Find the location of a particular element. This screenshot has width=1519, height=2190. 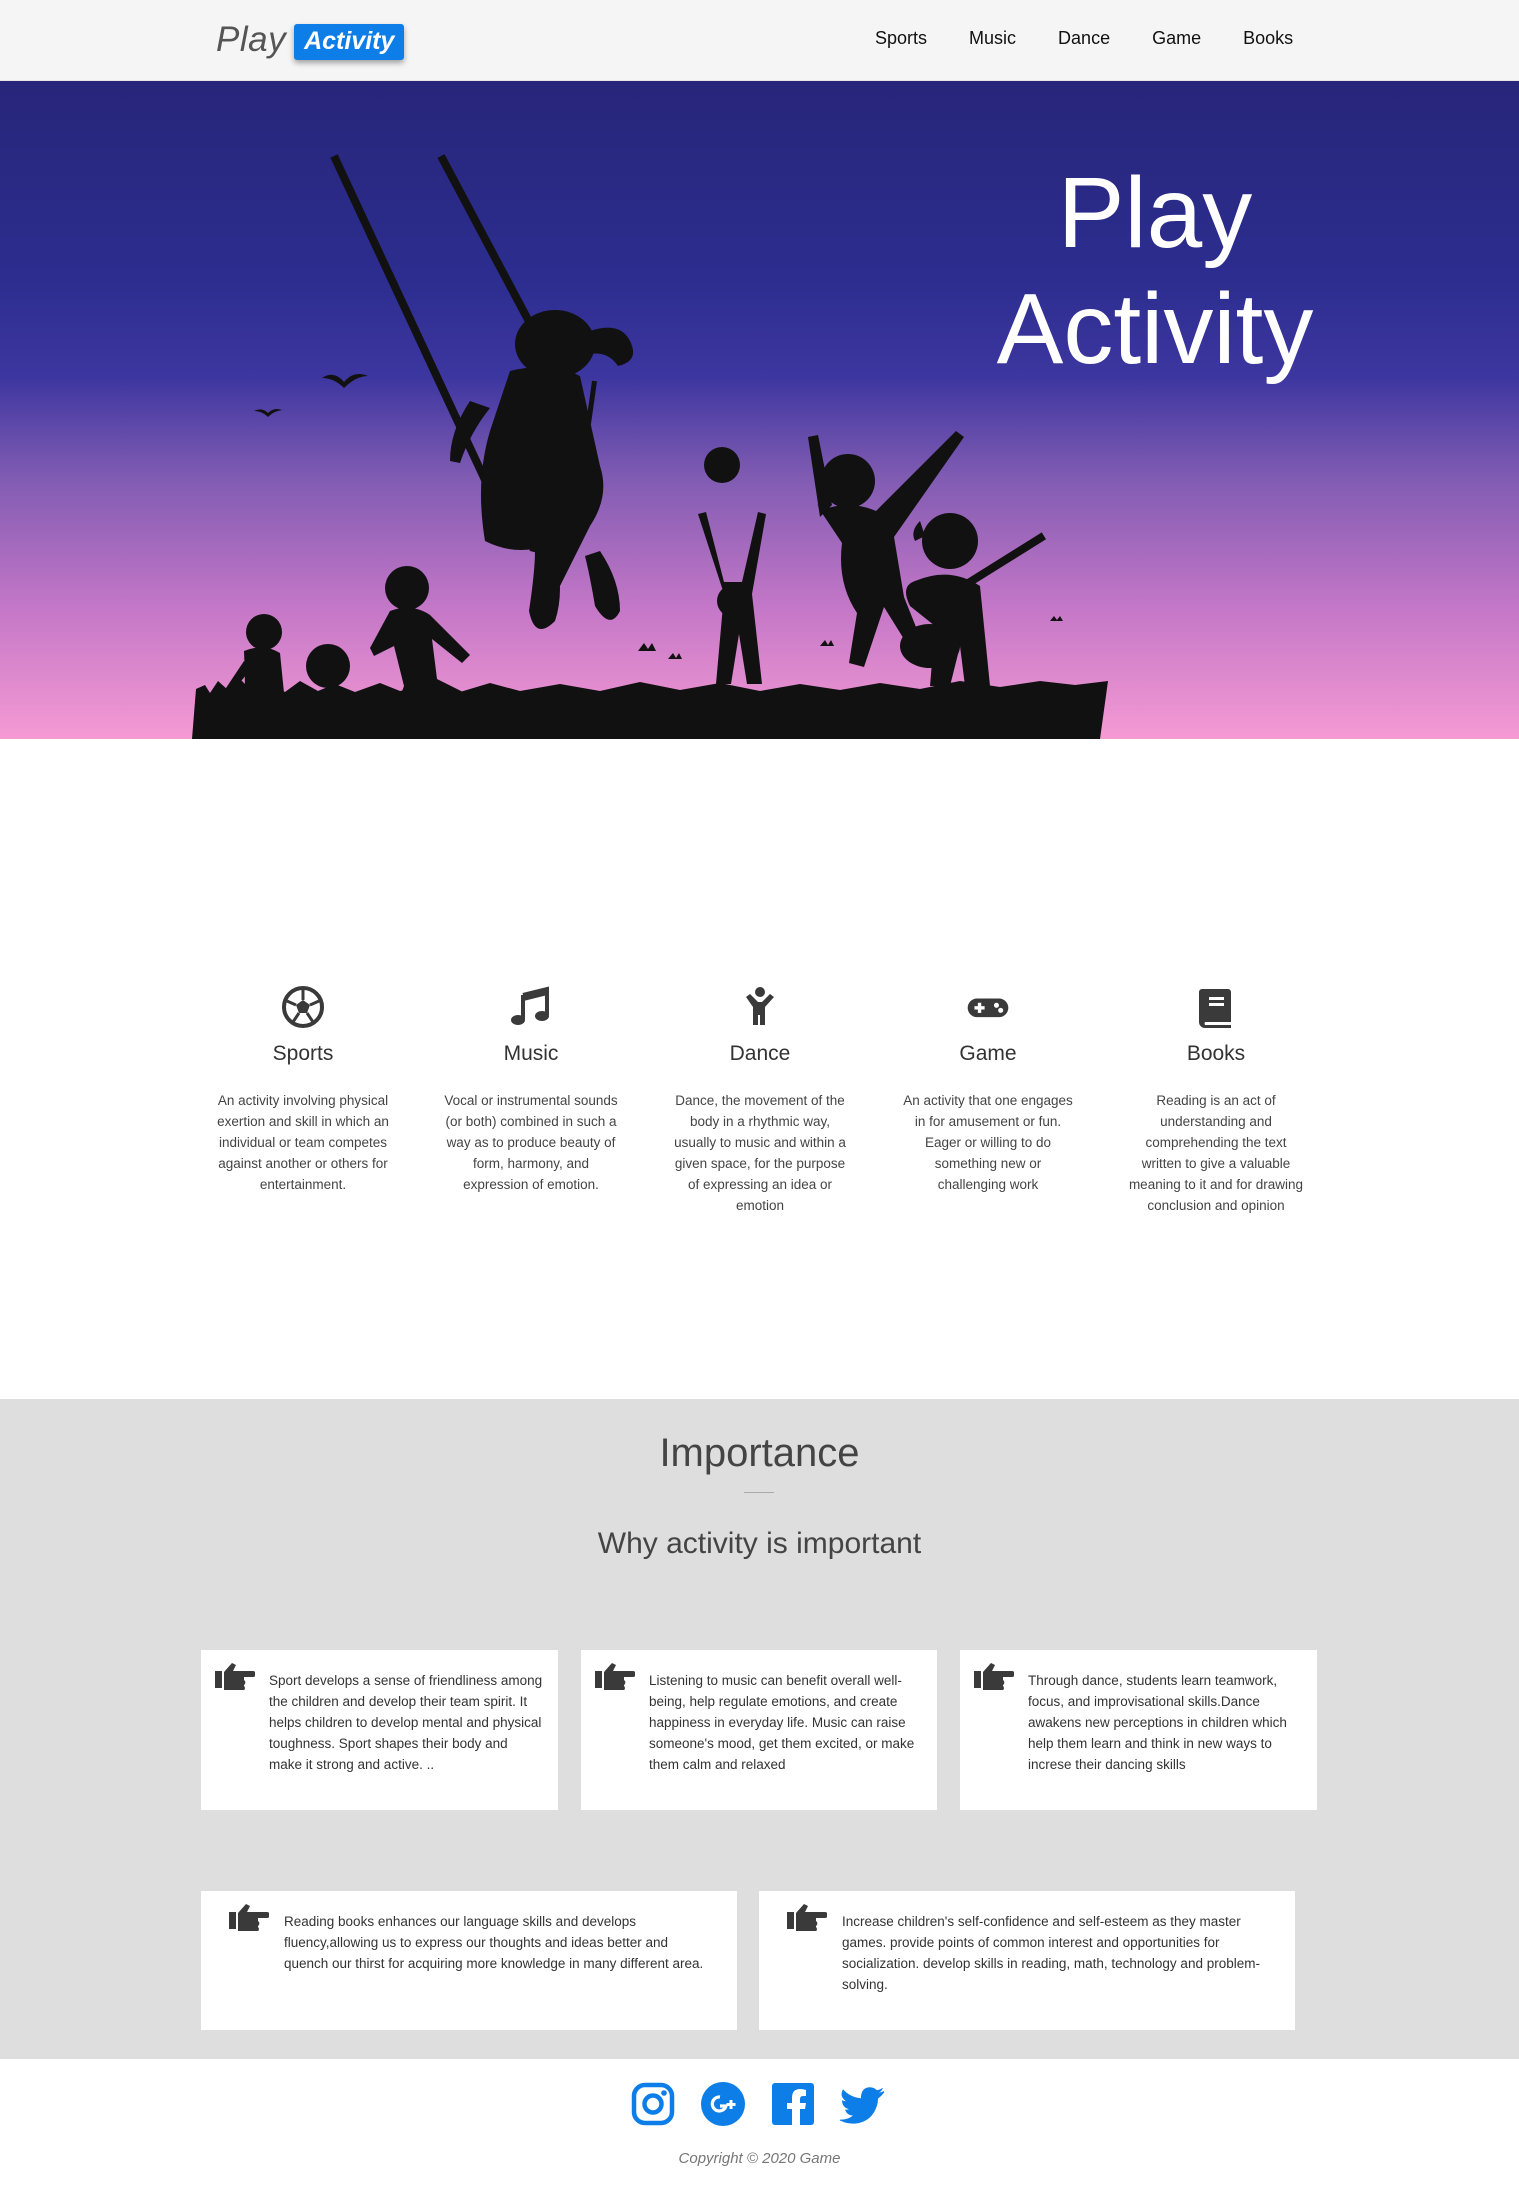

copyright-text: Copyright © 2020 Game is located at coordinates (759, 2158).